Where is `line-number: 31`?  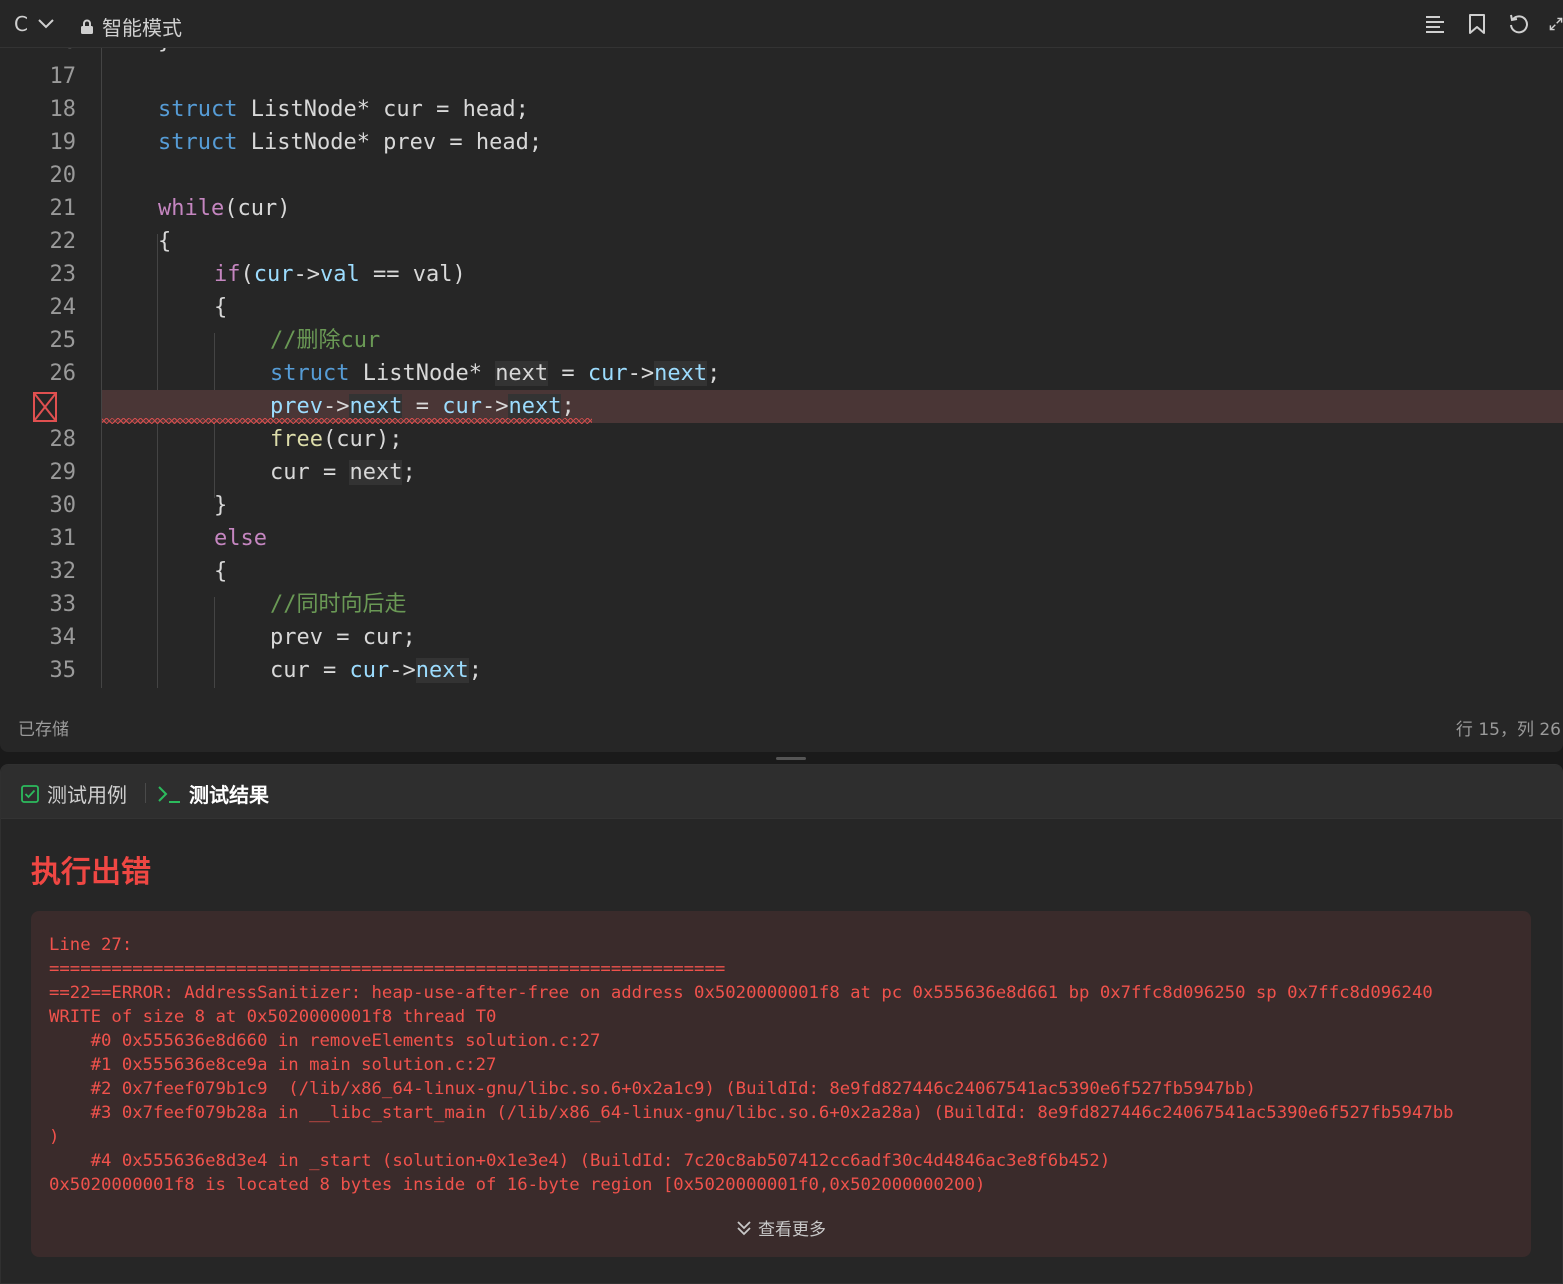
line-number: 31 is located at coordinates (63, 538).